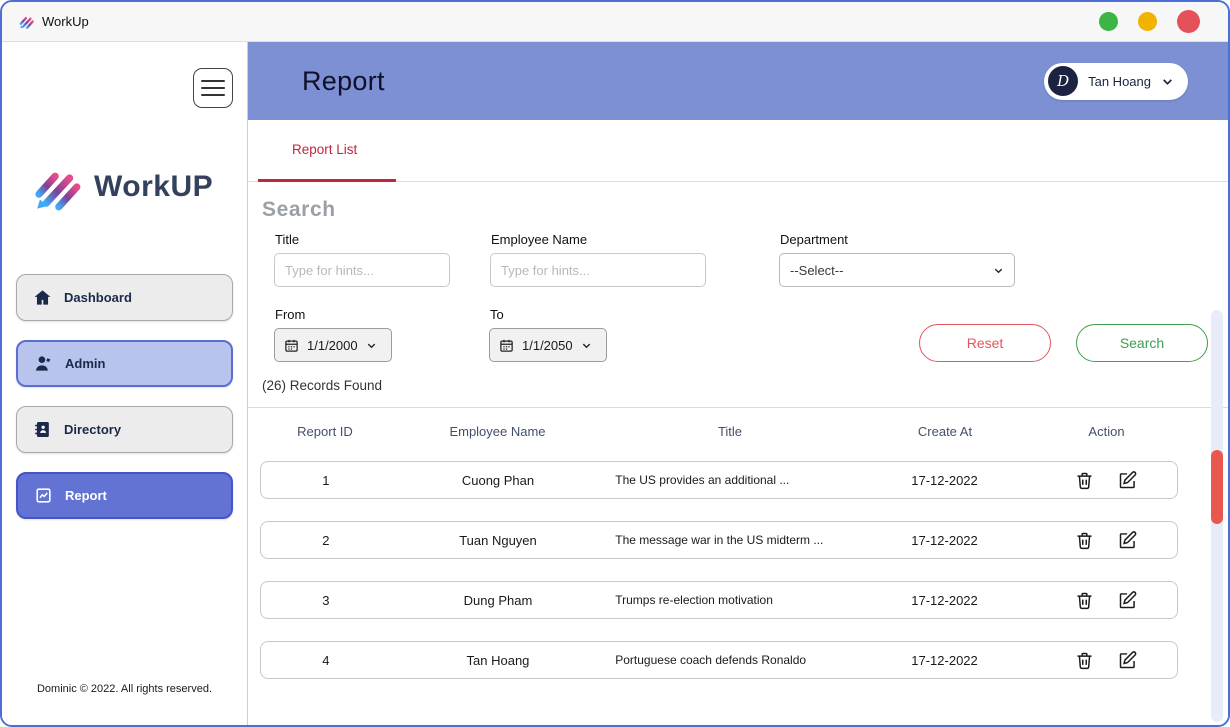  Describe the element at coordinates (498, 540) in the screenshot. I see `cell-employee-name: Tuan Nguyen` at that location.